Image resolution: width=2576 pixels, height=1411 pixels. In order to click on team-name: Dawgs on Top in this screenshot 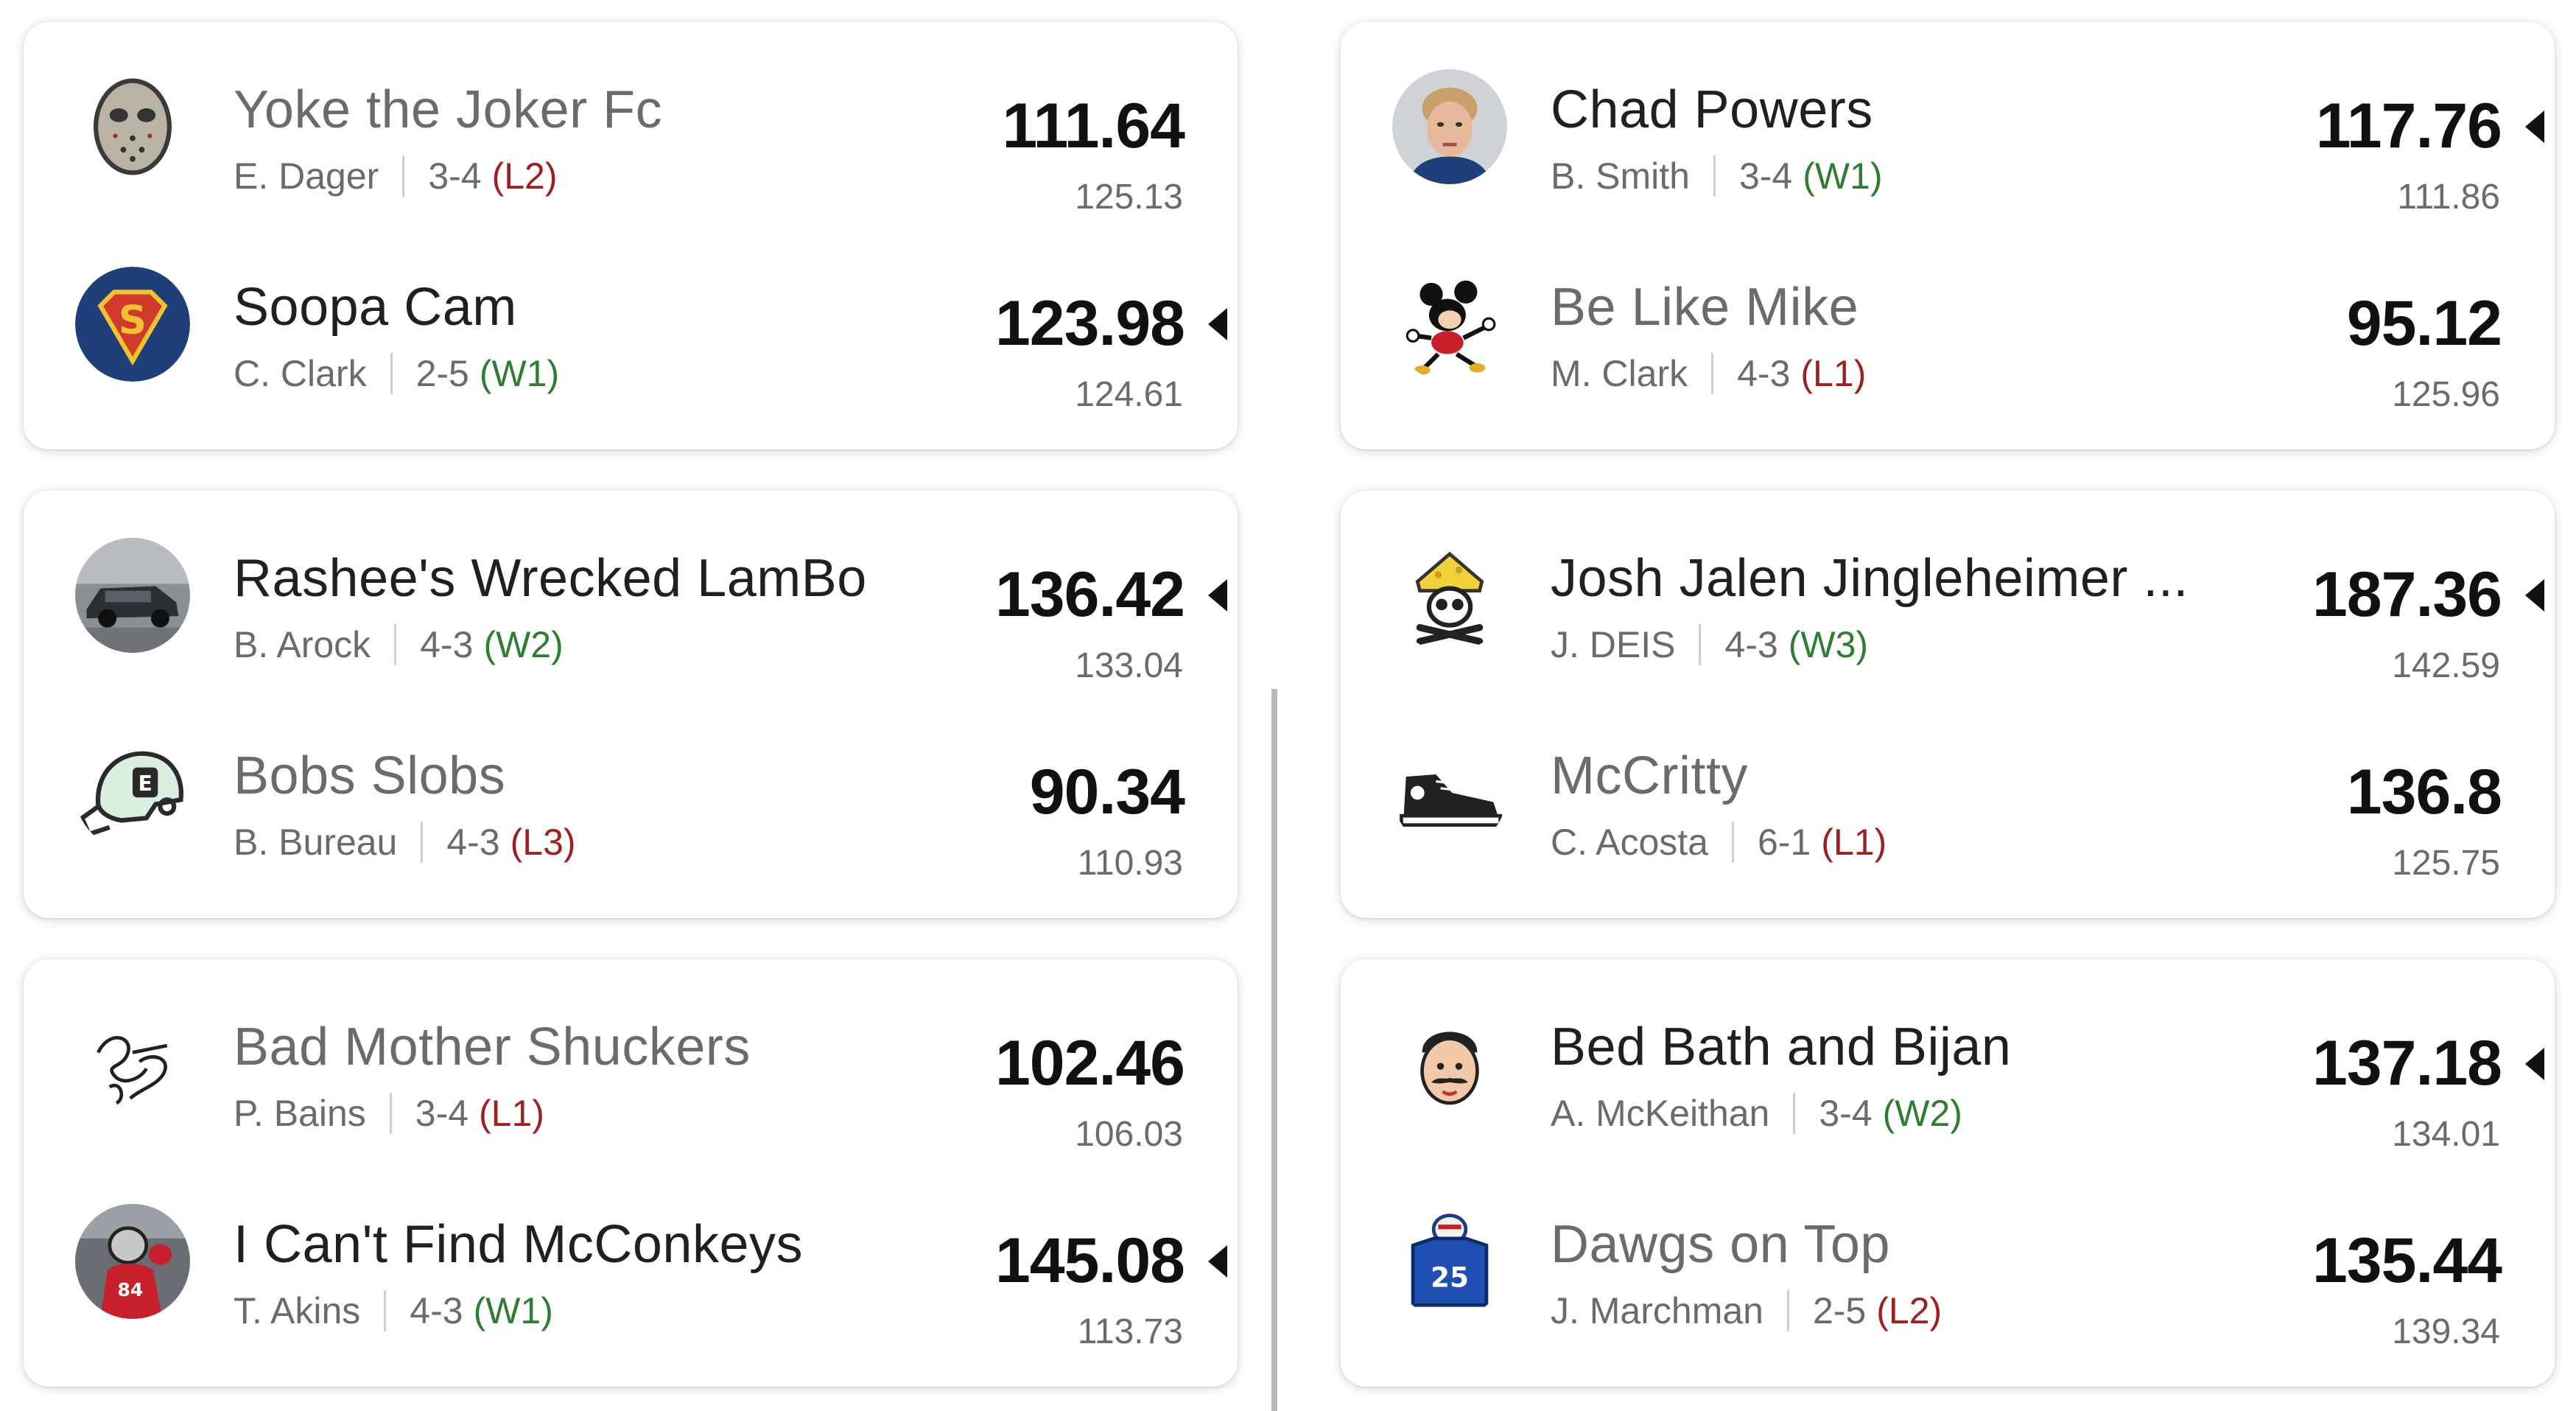, I will do `click(1720, 1245)`.